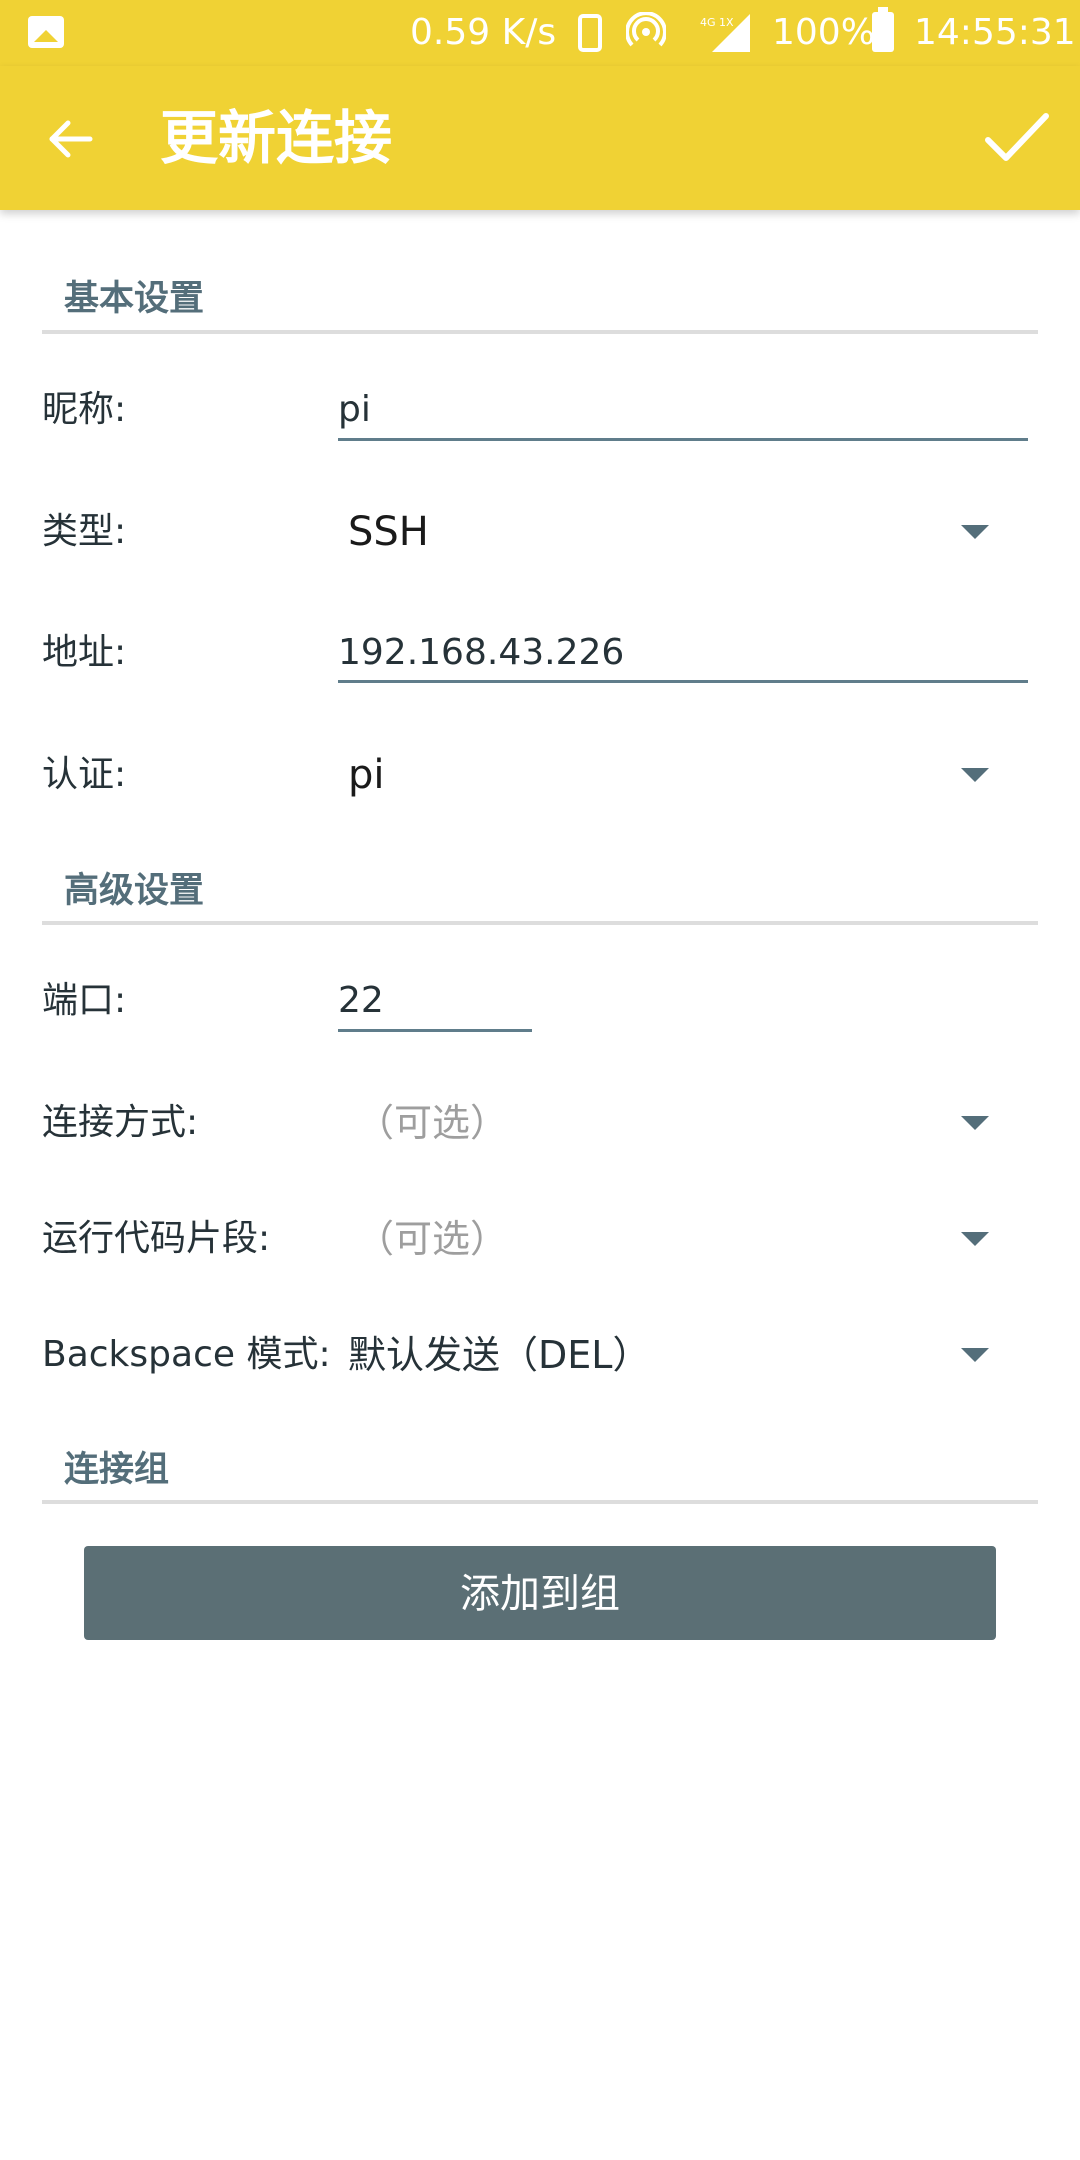  What do you see at coordinates (432, 1123) in the screenshot?
I see `connection-method-select: （可选）` at bounding box center [432, 1123].